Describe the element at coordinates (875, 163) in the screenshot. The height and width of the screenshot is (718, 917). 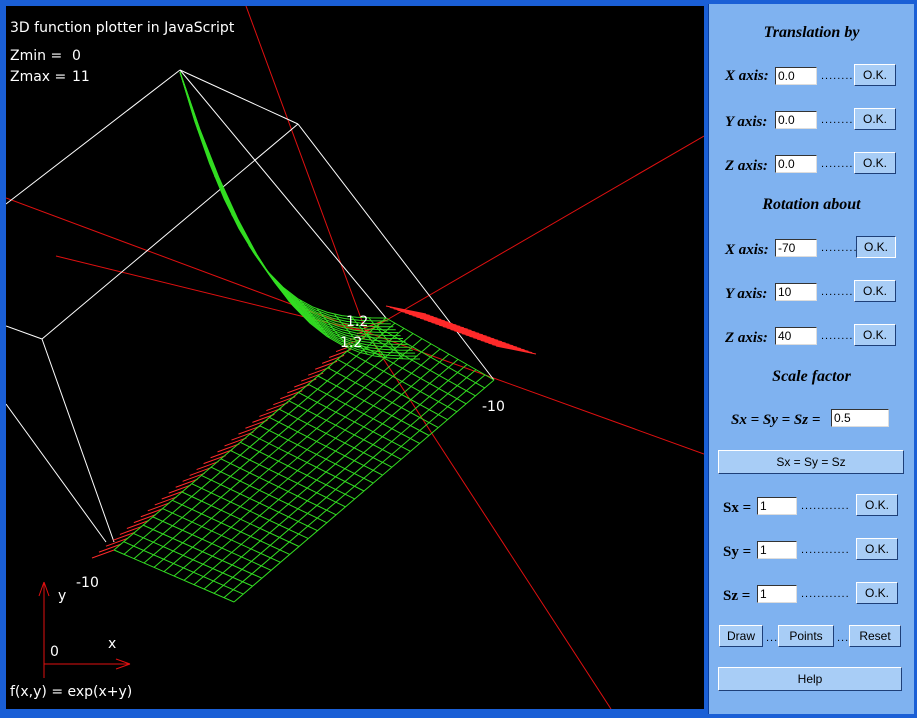
I see `translate-z-ok-button: O.K.` at that location.